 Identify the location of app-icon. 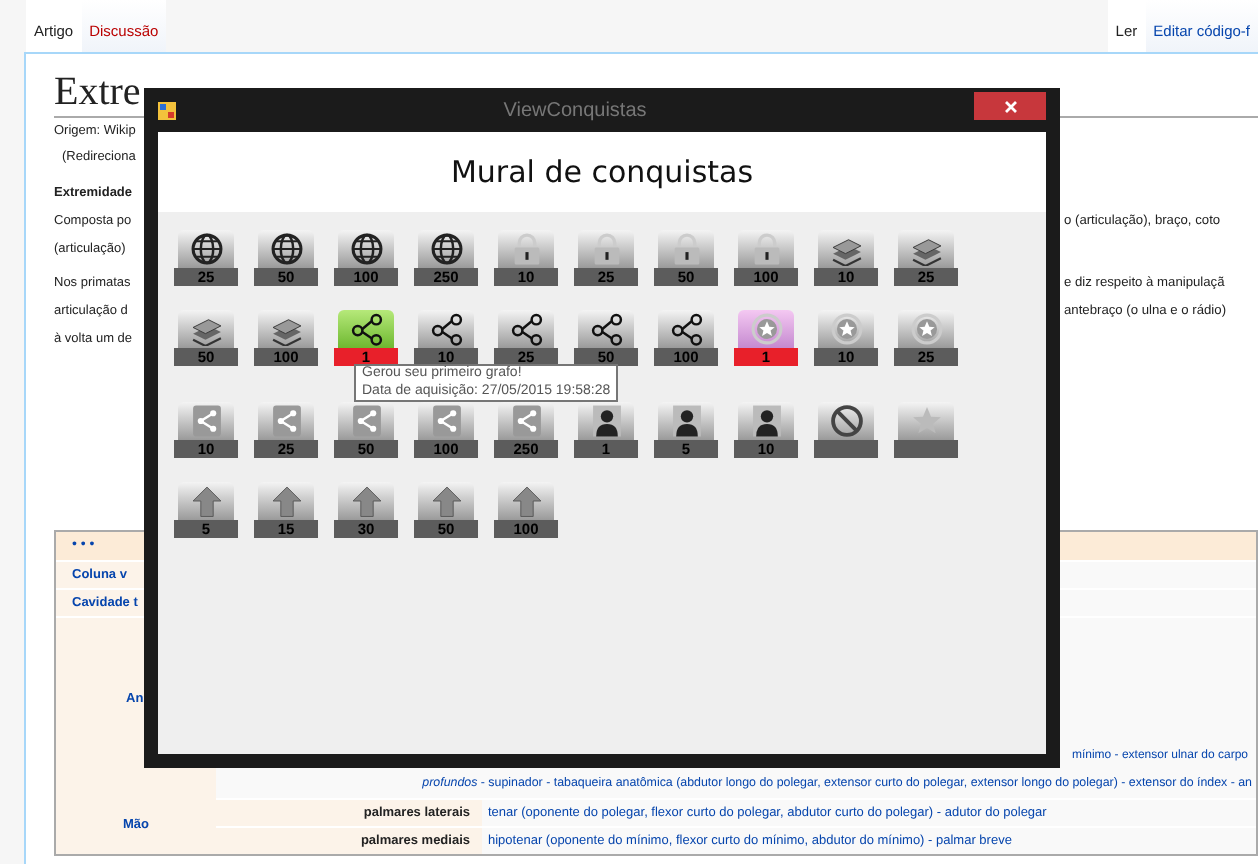
(167, 110).